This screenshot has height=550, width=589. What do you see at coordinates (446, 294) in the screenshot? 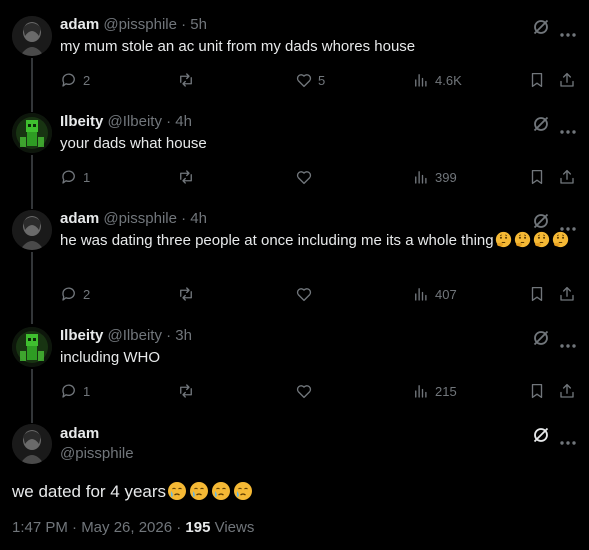
I see `views-count: 407` at bounding box center [446, 294].